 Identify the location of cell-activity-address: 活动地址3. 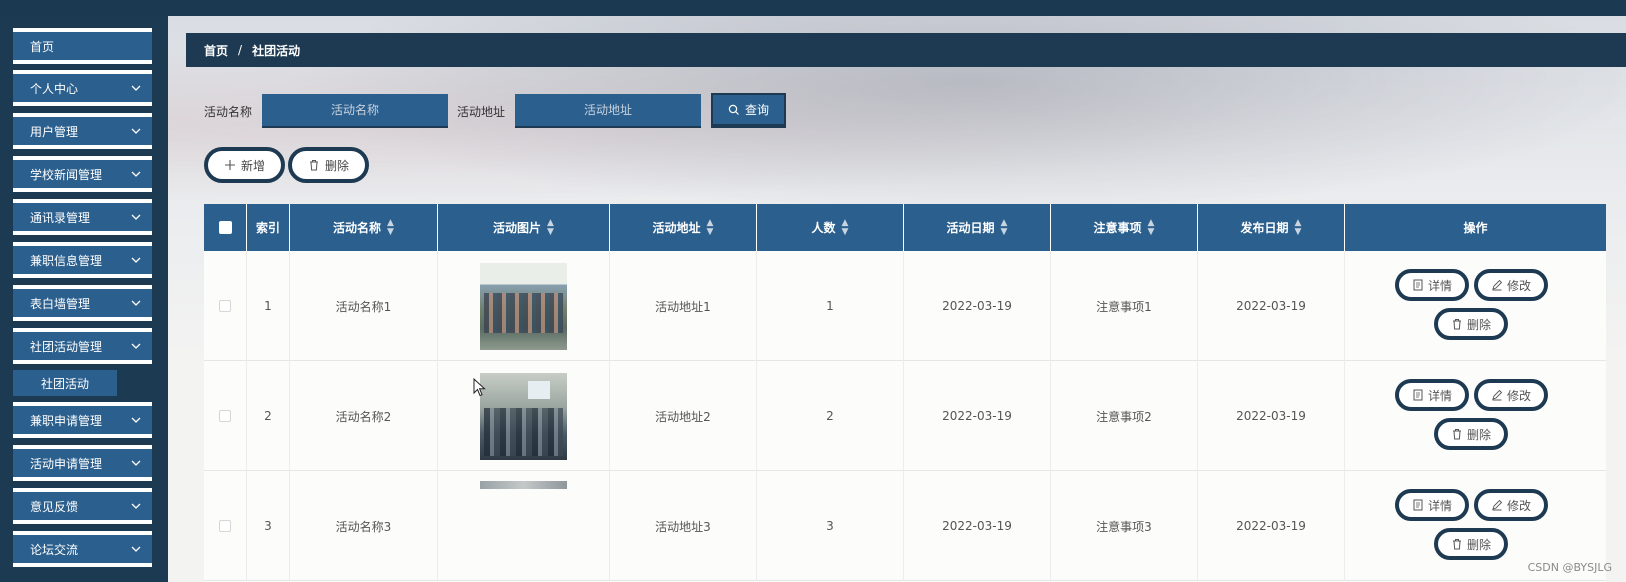
(683, 526).